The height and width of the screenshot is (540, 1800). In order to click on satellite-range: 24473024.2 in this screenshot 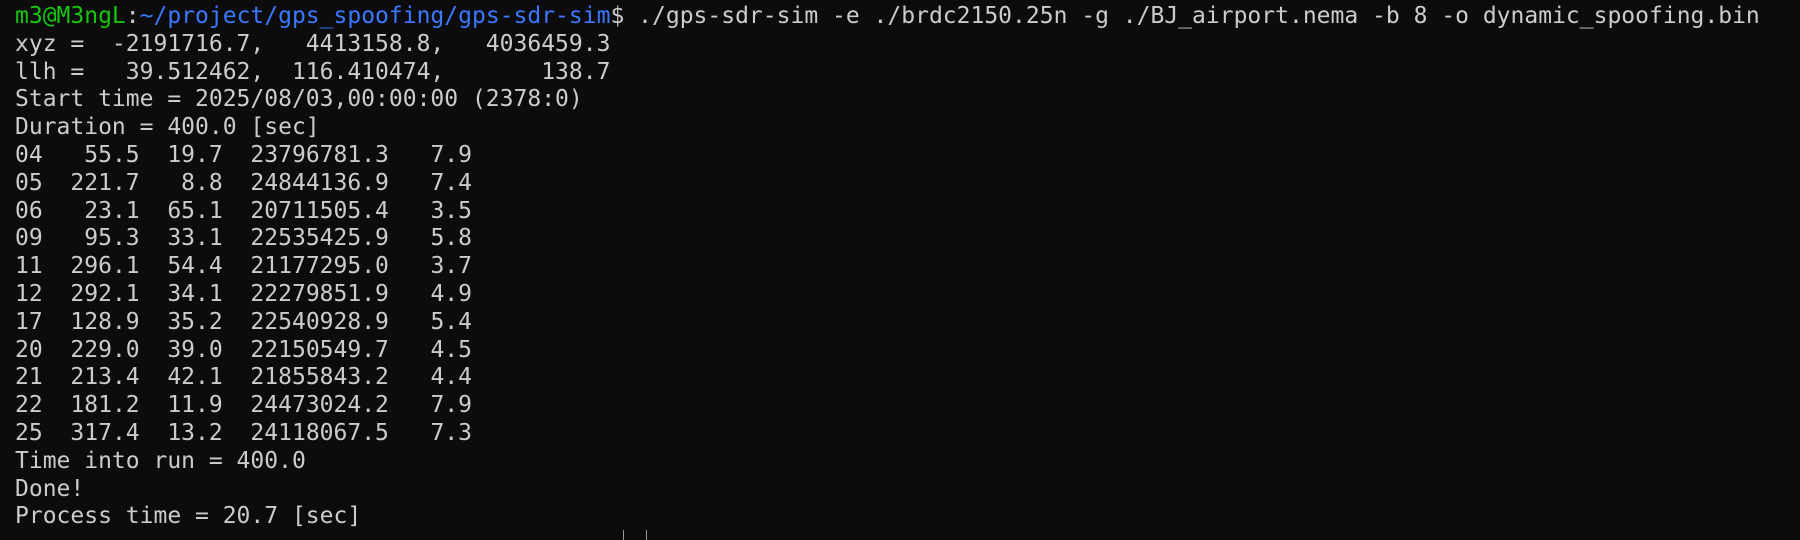, I will do `click(305, 405)`.